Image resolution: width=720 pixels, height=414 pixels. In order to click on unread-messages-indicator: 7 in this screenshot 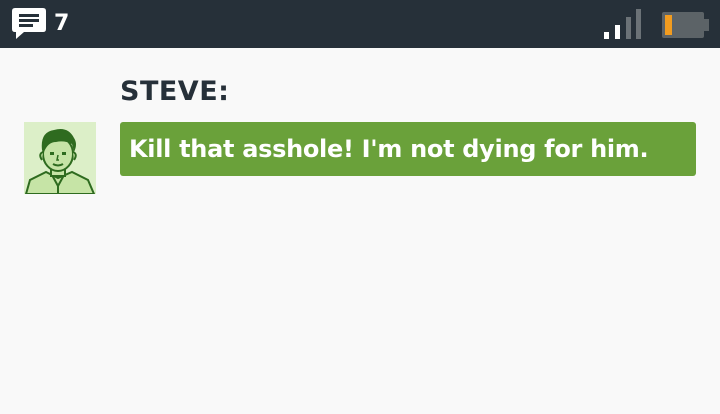, I will do `click(40, 24)`.